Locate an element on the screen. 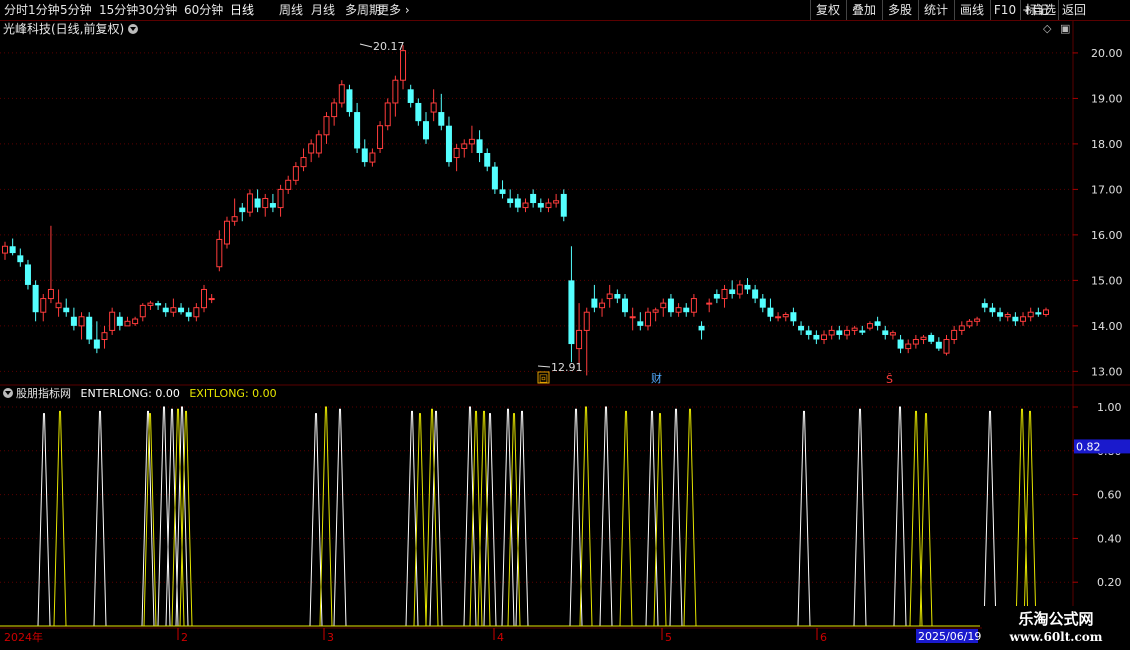 Image resolution: width=1130 pixels, height=650 pixels. toolbar-button-6: +自选 is located at coordinates (1038, 10).